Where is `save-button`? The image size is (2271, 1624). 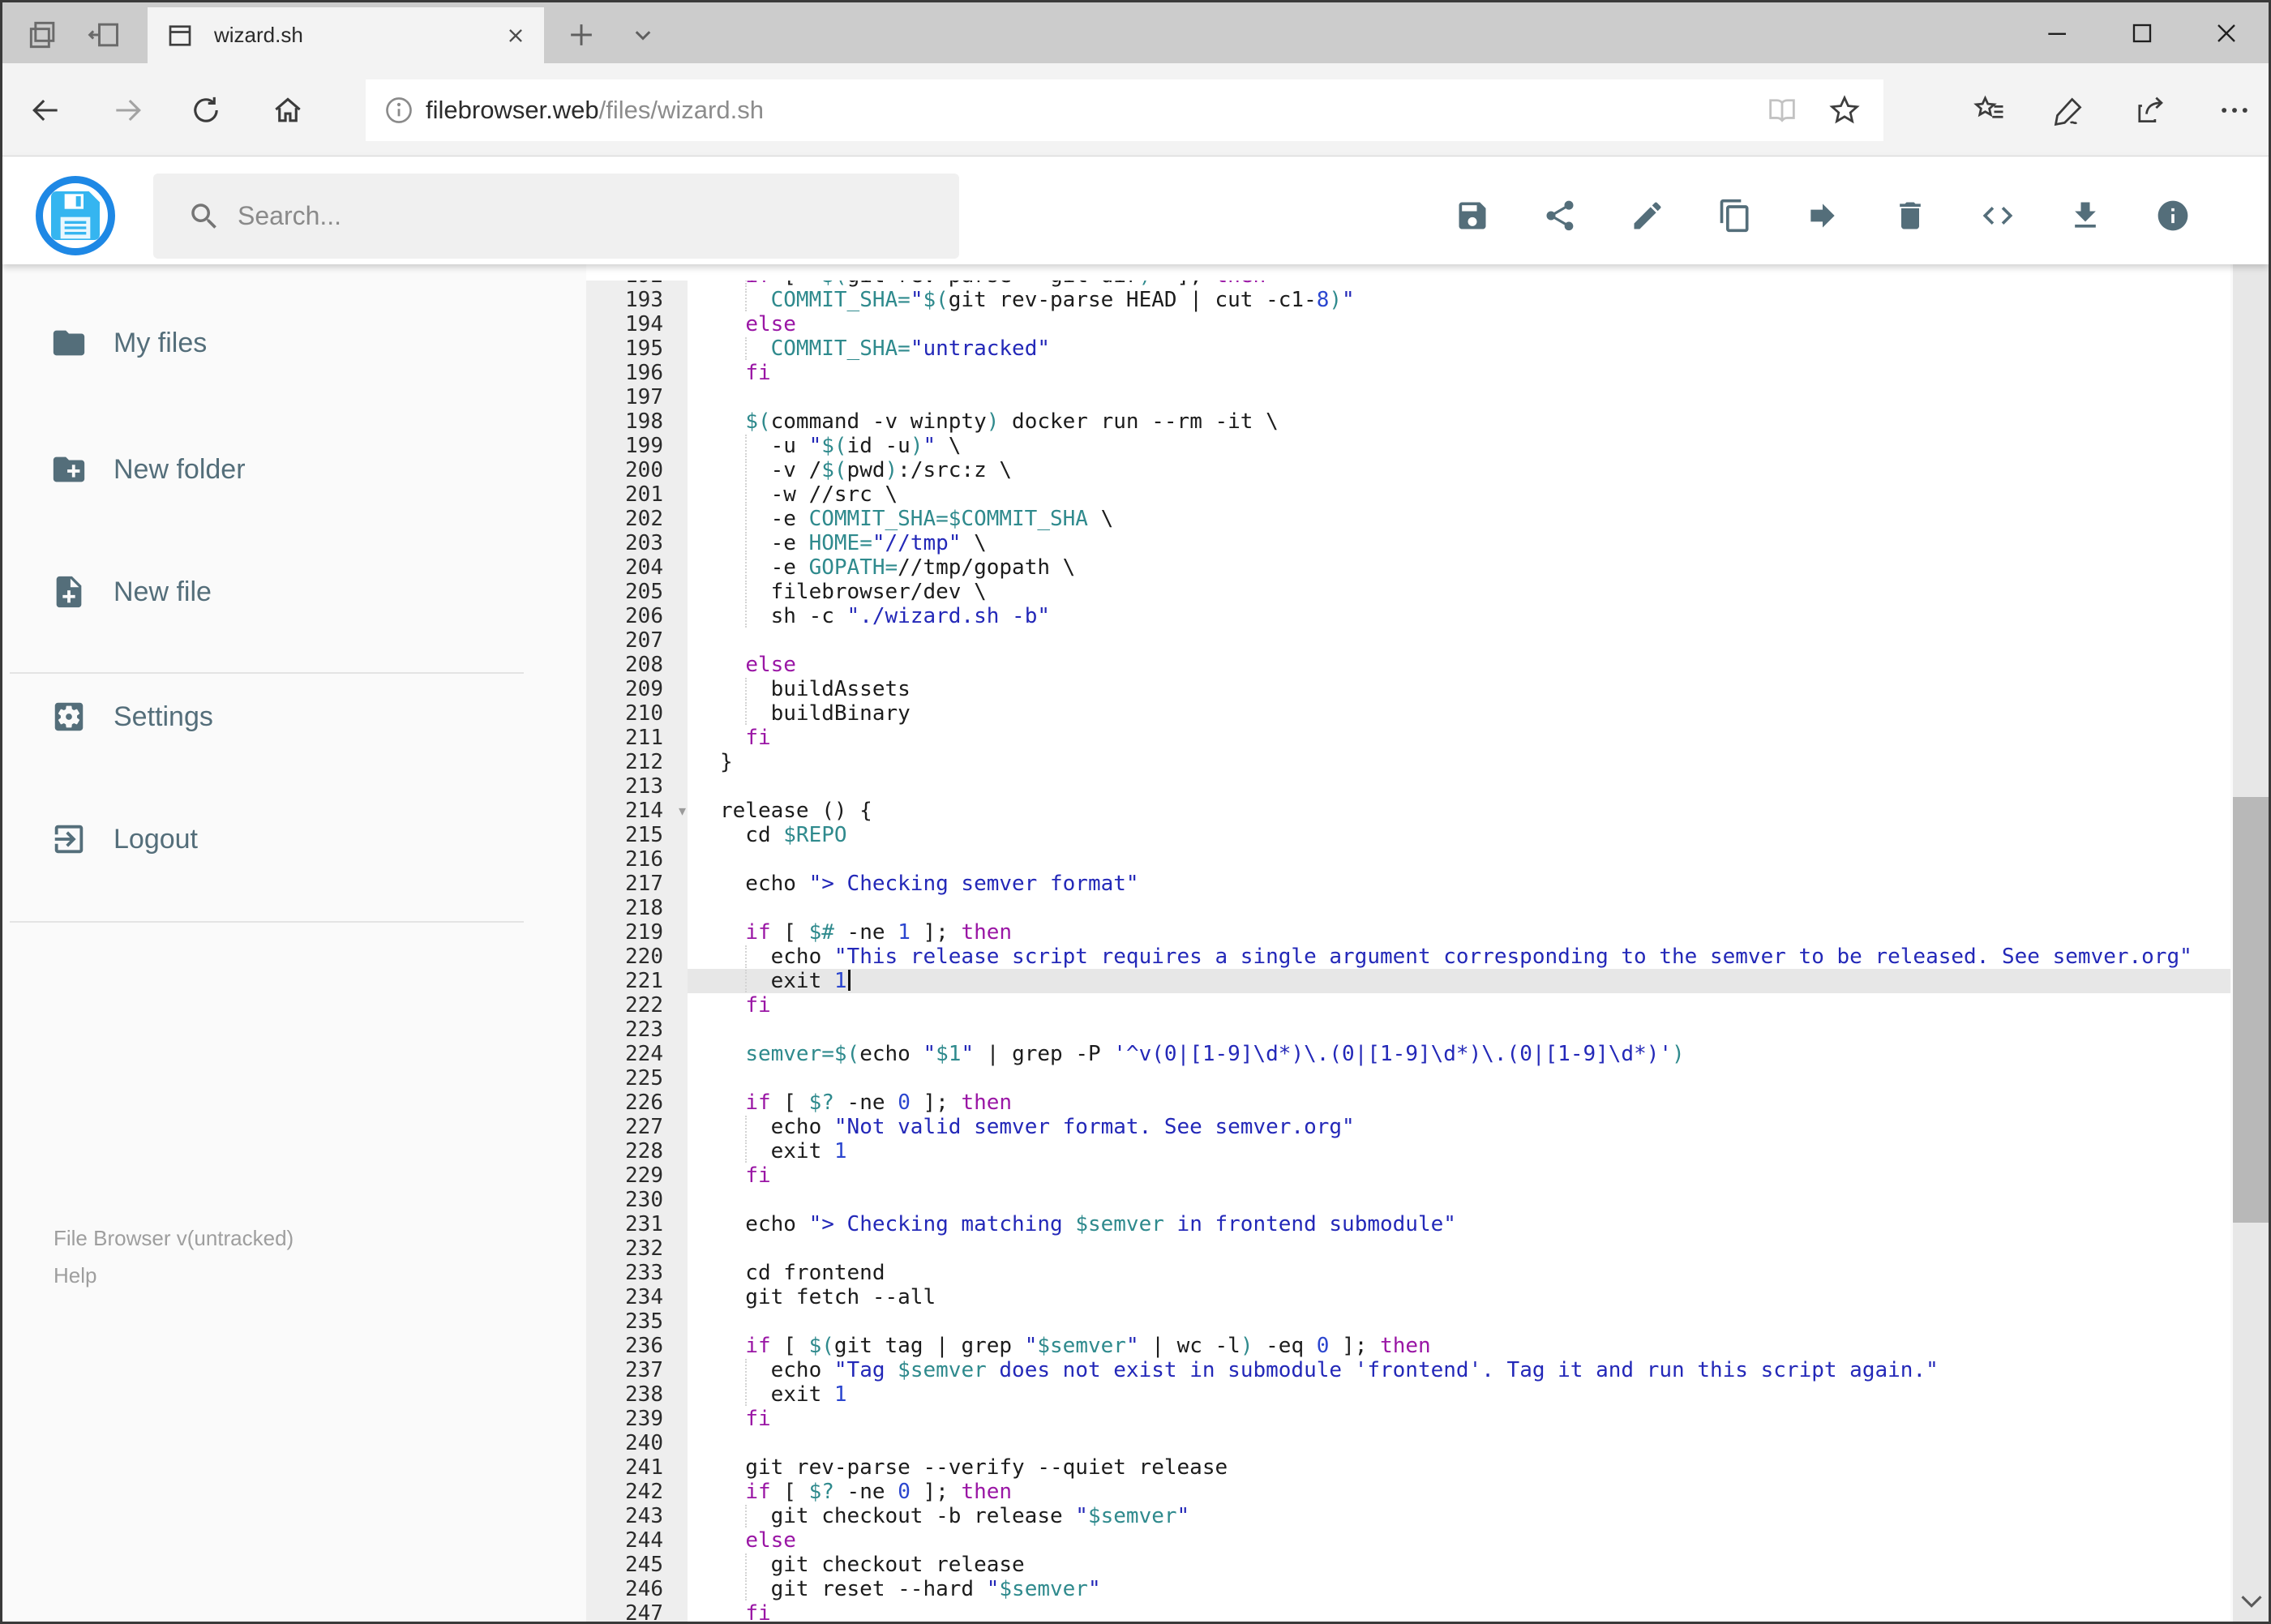
save-button is located at coordinates (1472, 216).